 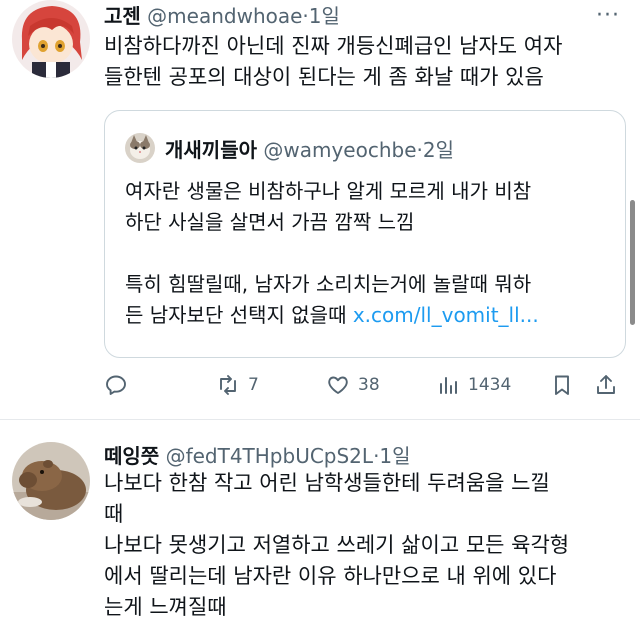 I want to click on cat-avatar-image, so click(x=140, y=148).